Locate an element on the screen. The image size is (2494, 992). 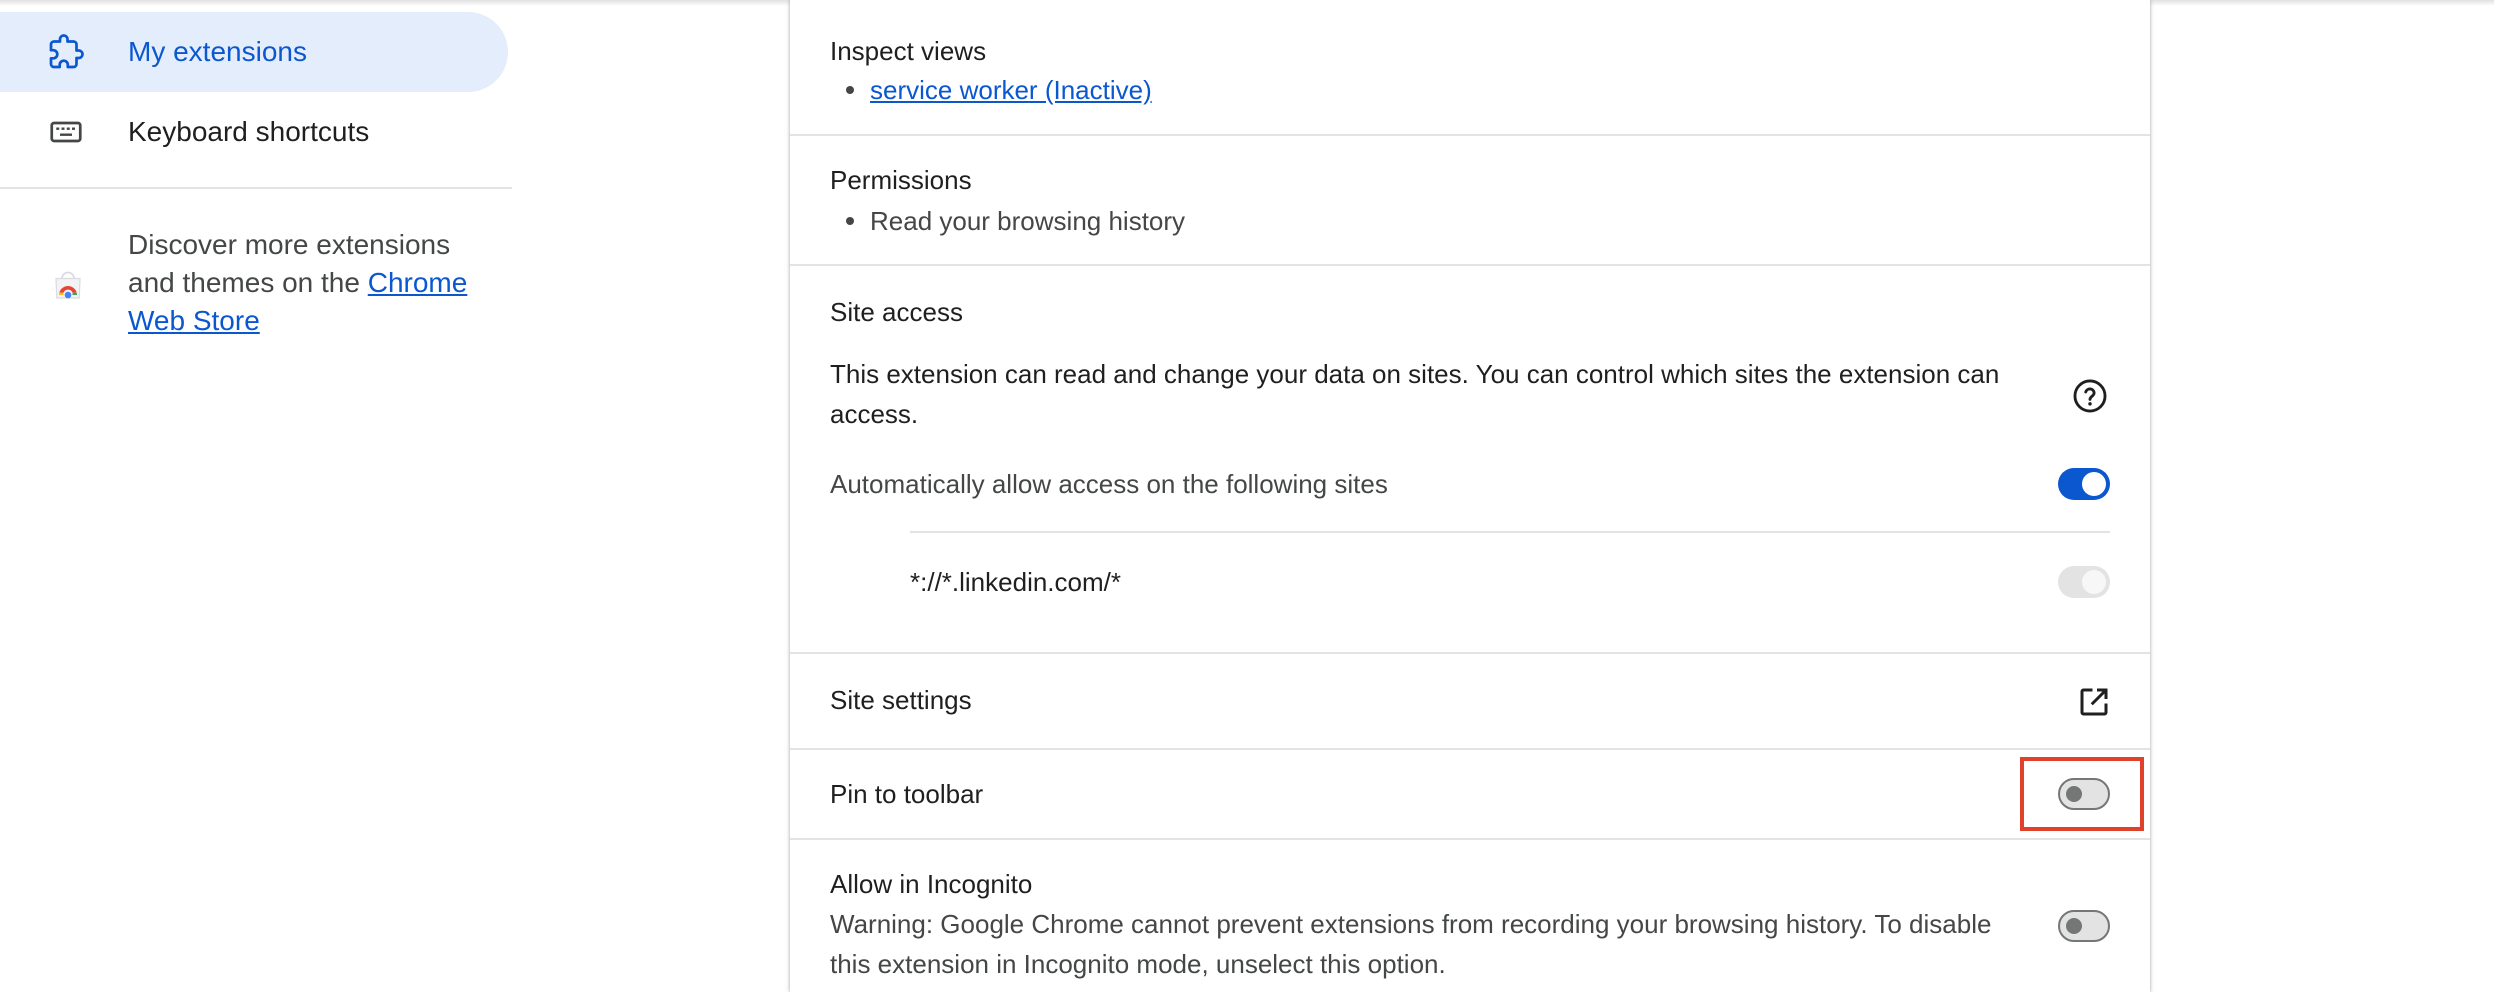
sidebar-item-my-extensions: My extensions is located at coordinates (254, 52).